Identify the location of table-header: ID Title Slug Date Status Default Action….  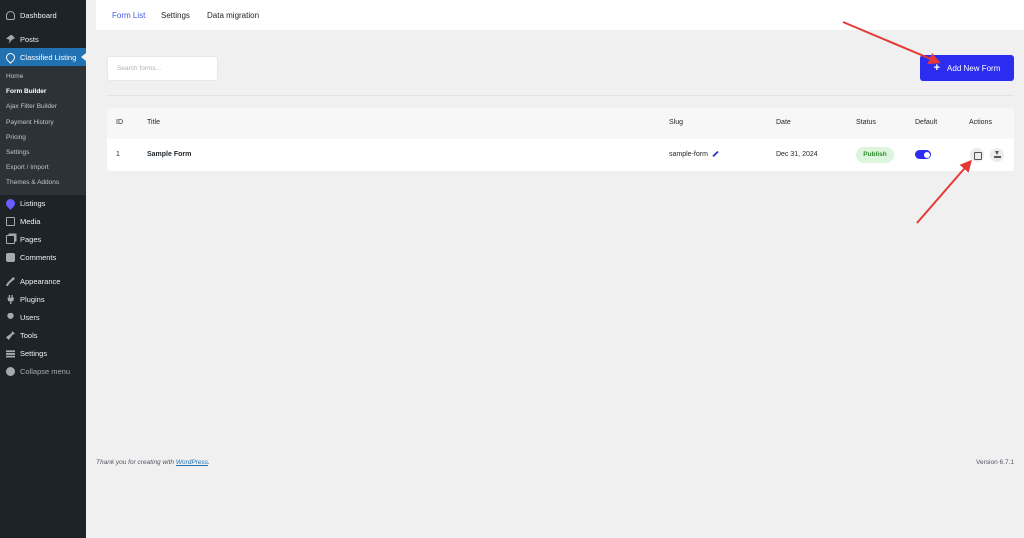
(560, 123).